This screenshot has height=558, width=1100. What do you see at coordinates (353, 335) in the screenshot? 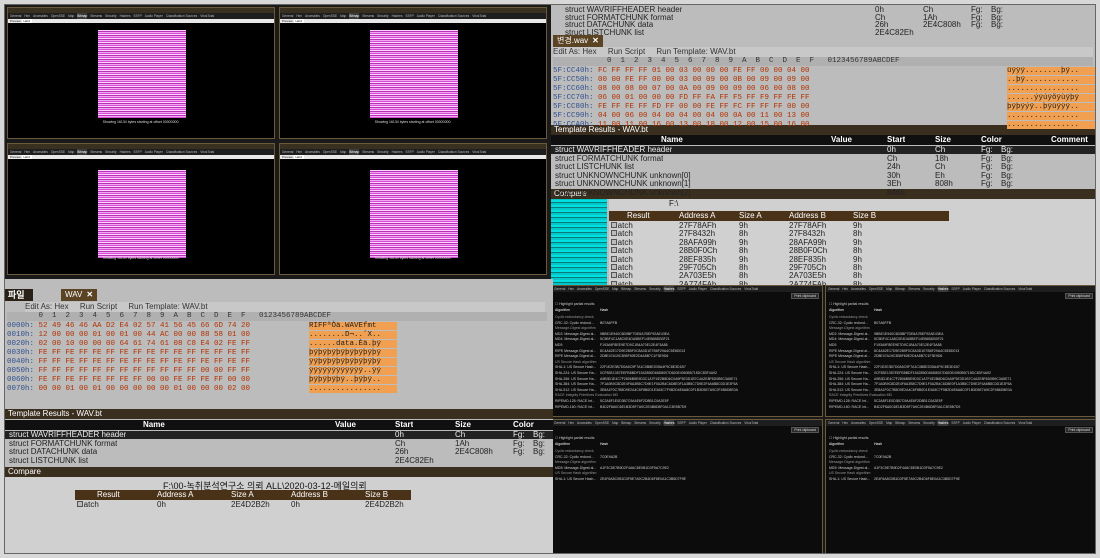
I see `ascii-column: ........D¬..ˆX..` at bounding box center [353, 335].